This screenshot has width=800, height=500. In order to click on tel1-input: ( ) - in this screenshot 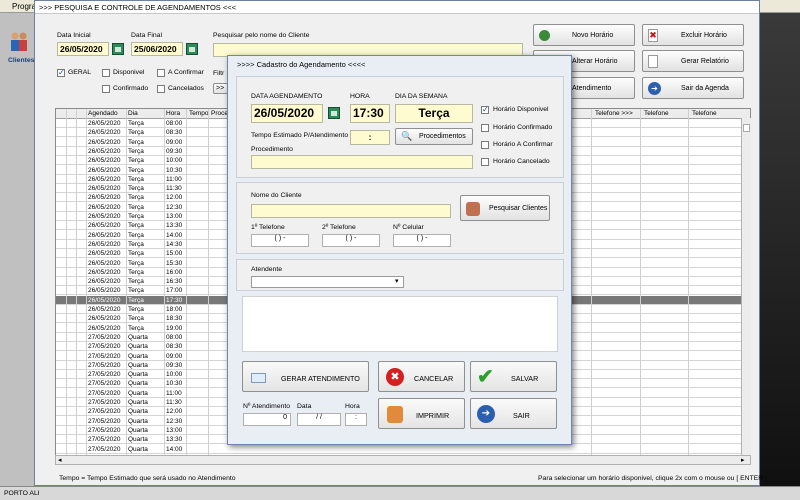, I will do `click(280, 240)`.